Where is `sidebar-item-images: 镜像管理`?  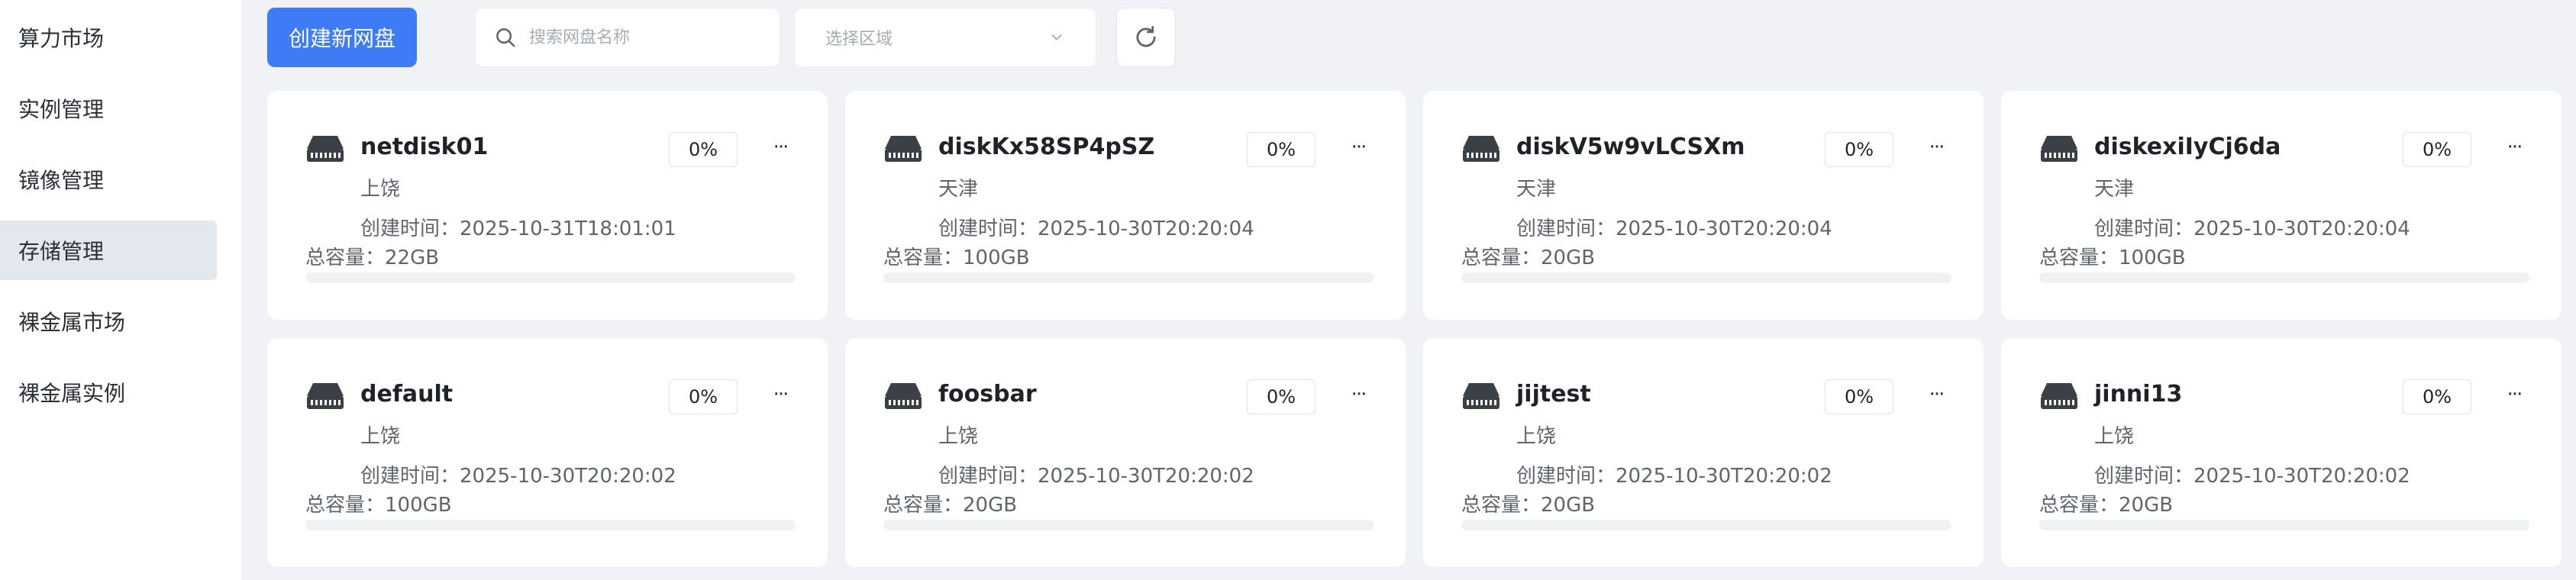
sidebar-item-images: 镜像管理 is located at coordinates (108, 179).